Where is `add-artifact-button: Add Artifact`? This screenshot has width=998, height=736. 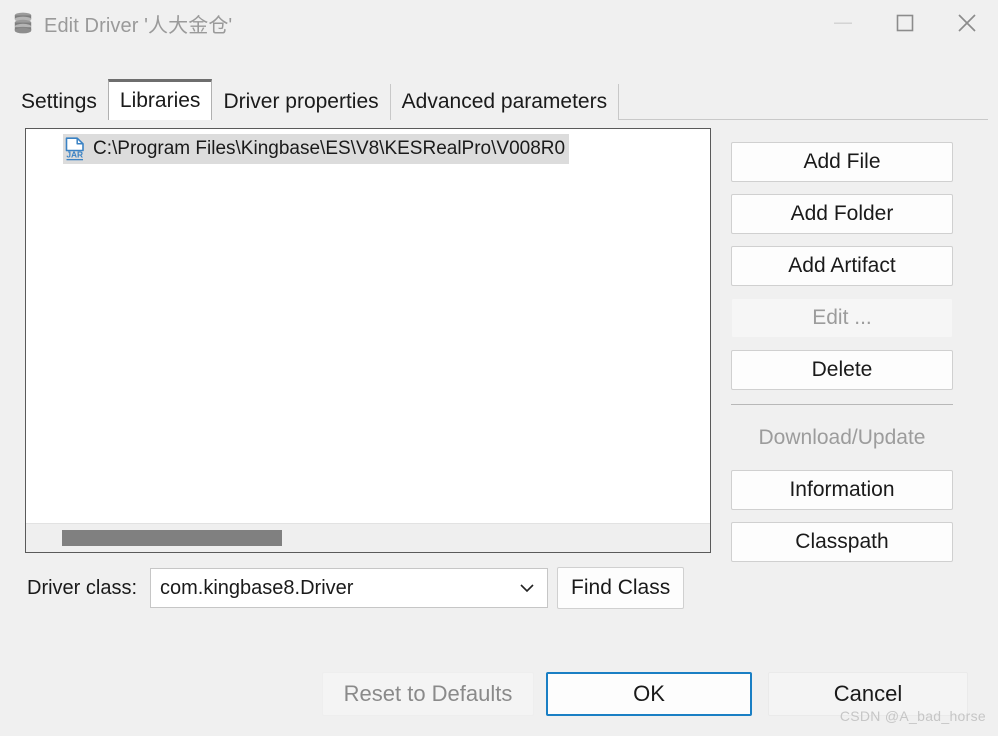 add-artifact-button: Add Artifact is located at coordinates (842, 266).